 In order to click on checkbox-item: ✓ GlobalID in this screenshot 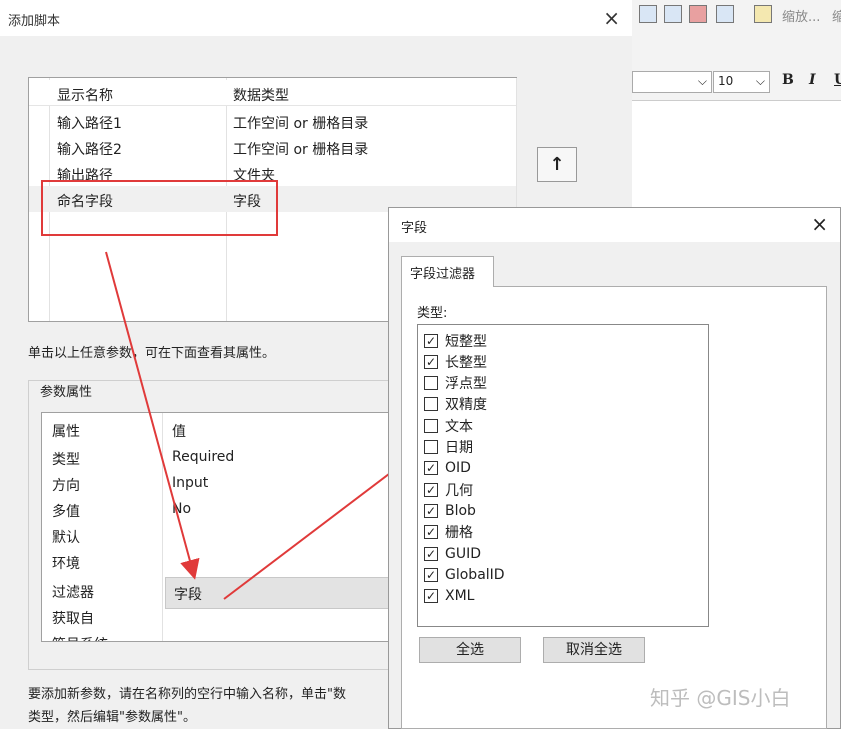, I will do `click(464, 574)`.